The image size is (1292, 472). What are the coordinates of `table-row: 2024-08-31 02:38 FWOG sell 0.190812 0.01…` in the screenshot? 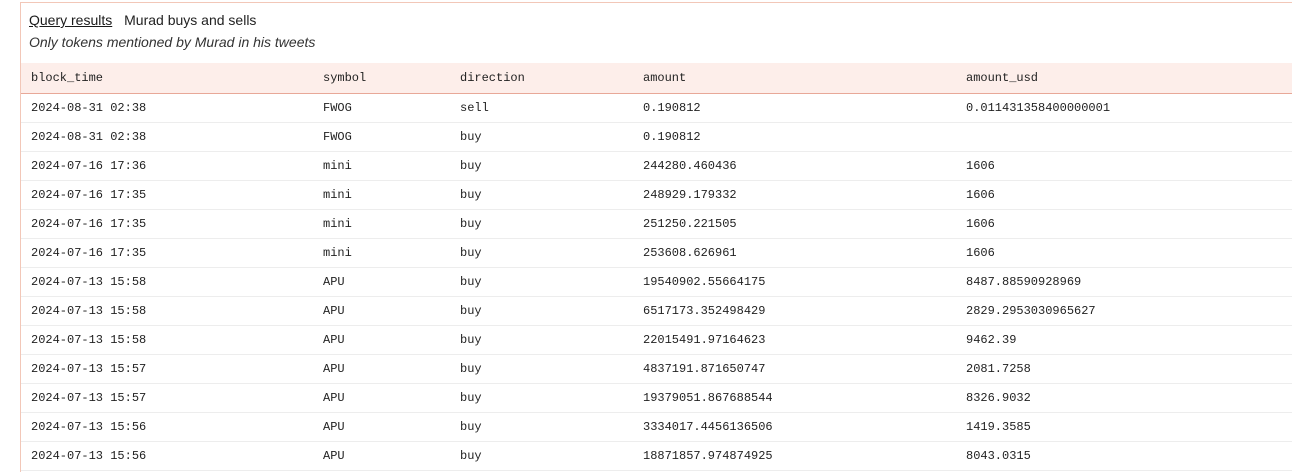 It's located at (656, 108).